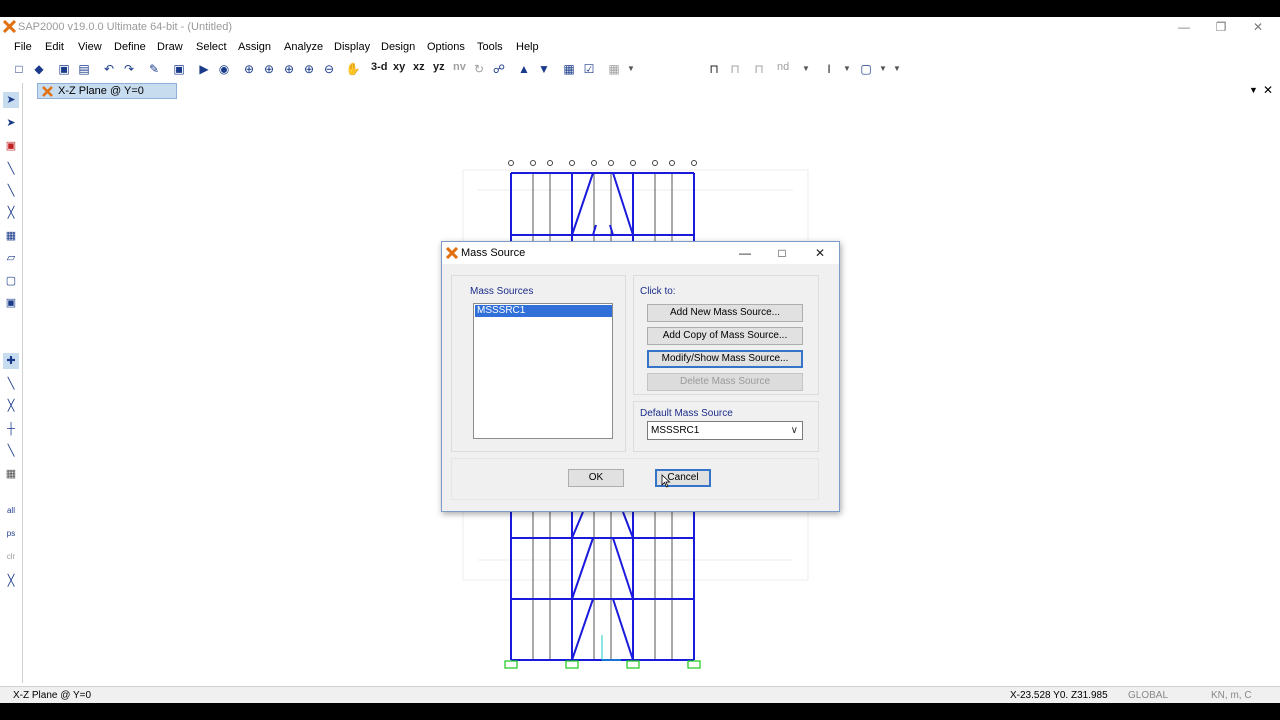 The image size is (1280, 720). I want to click on run-analysis-icon: ▶, so click(204, 69).